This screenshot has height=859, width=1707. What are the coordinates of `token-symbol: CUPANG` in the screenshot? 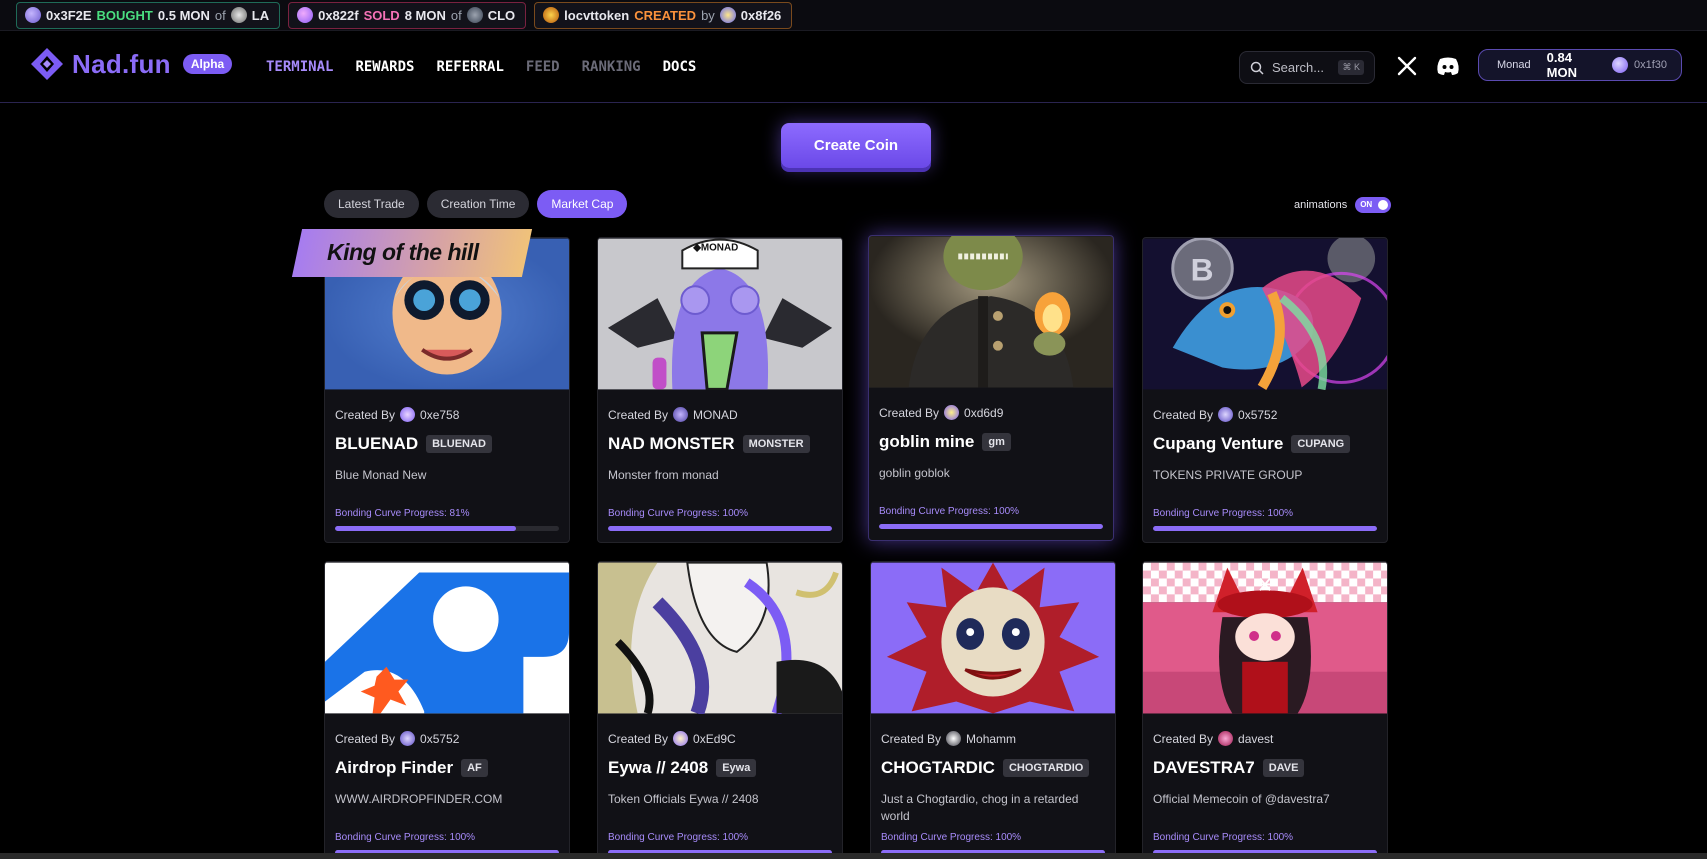 It's located at (1321, 444).